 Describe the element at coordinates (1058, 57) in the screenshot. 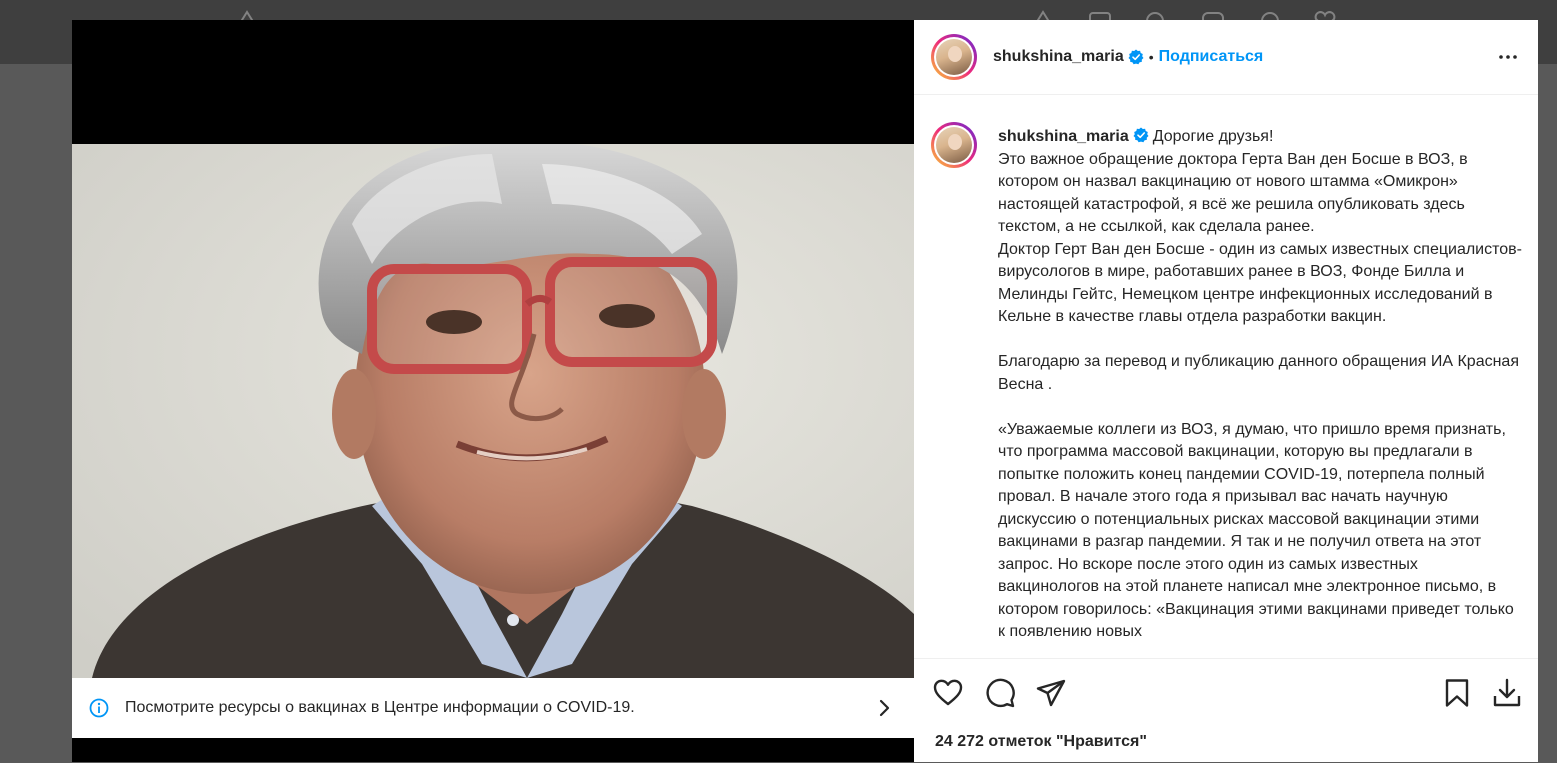

I see `header-username: shukshina_maria` at that location.